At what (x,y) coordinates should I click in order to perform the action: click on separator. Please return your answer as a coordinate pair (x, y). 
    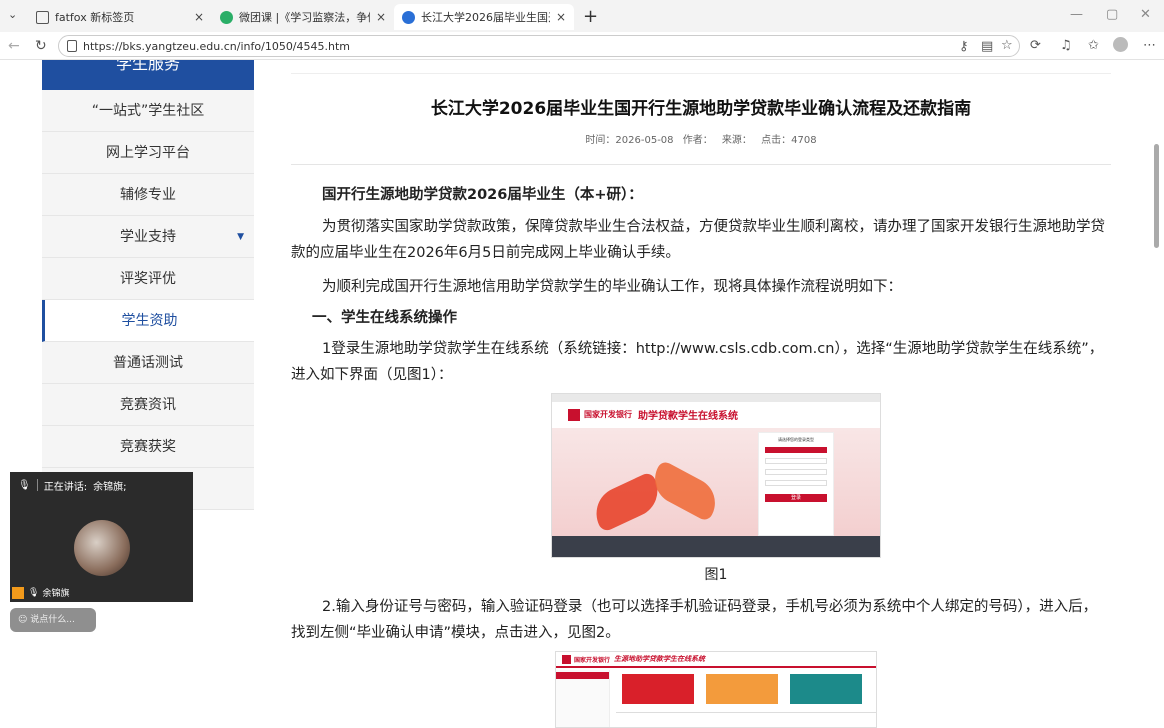
    Looking at the image, I should click on (37, 485).